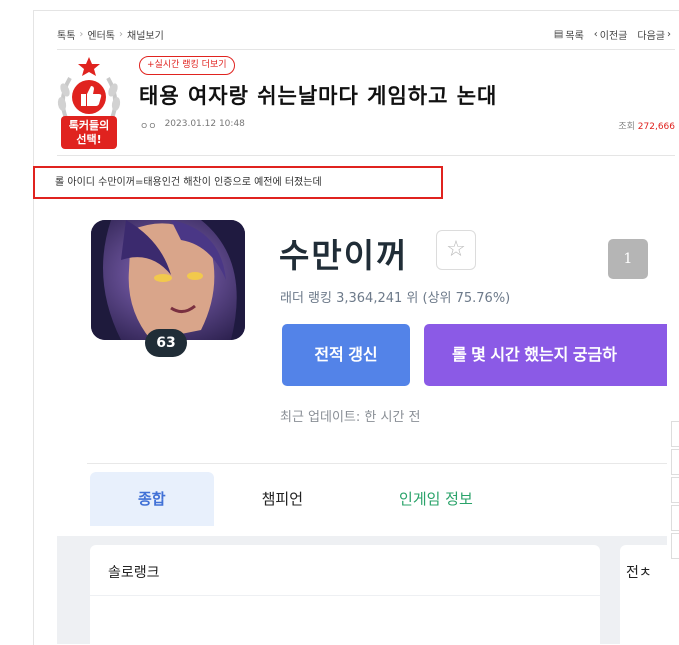 This screenshot has height=645, width=679. Describe the element at coordinates (436, 499) in the screenshot. I see `tab-ingame: 인게임 정보` at that location.